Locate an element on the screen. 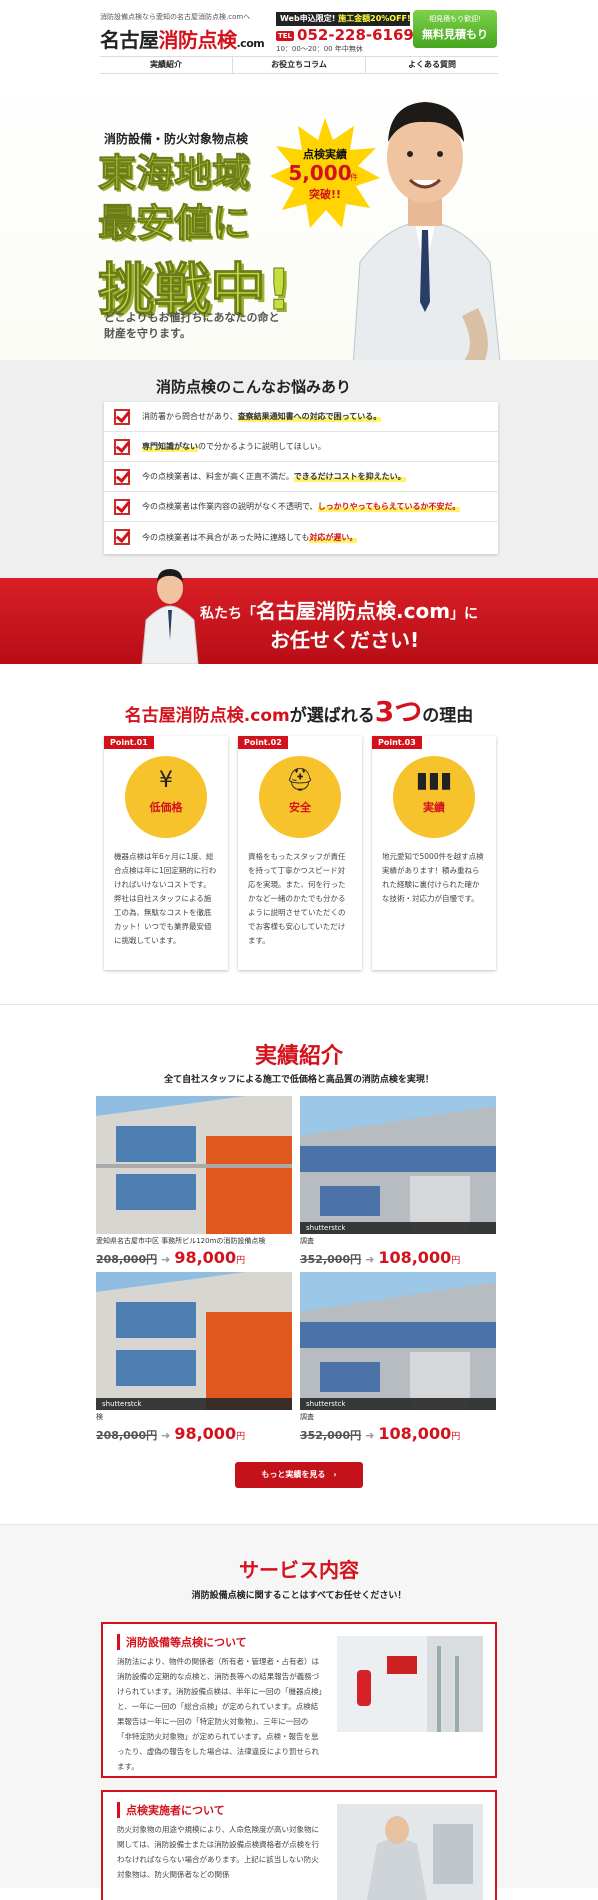  site-logo: 名古屋消防点検.com is located at coordinates (182, 38).